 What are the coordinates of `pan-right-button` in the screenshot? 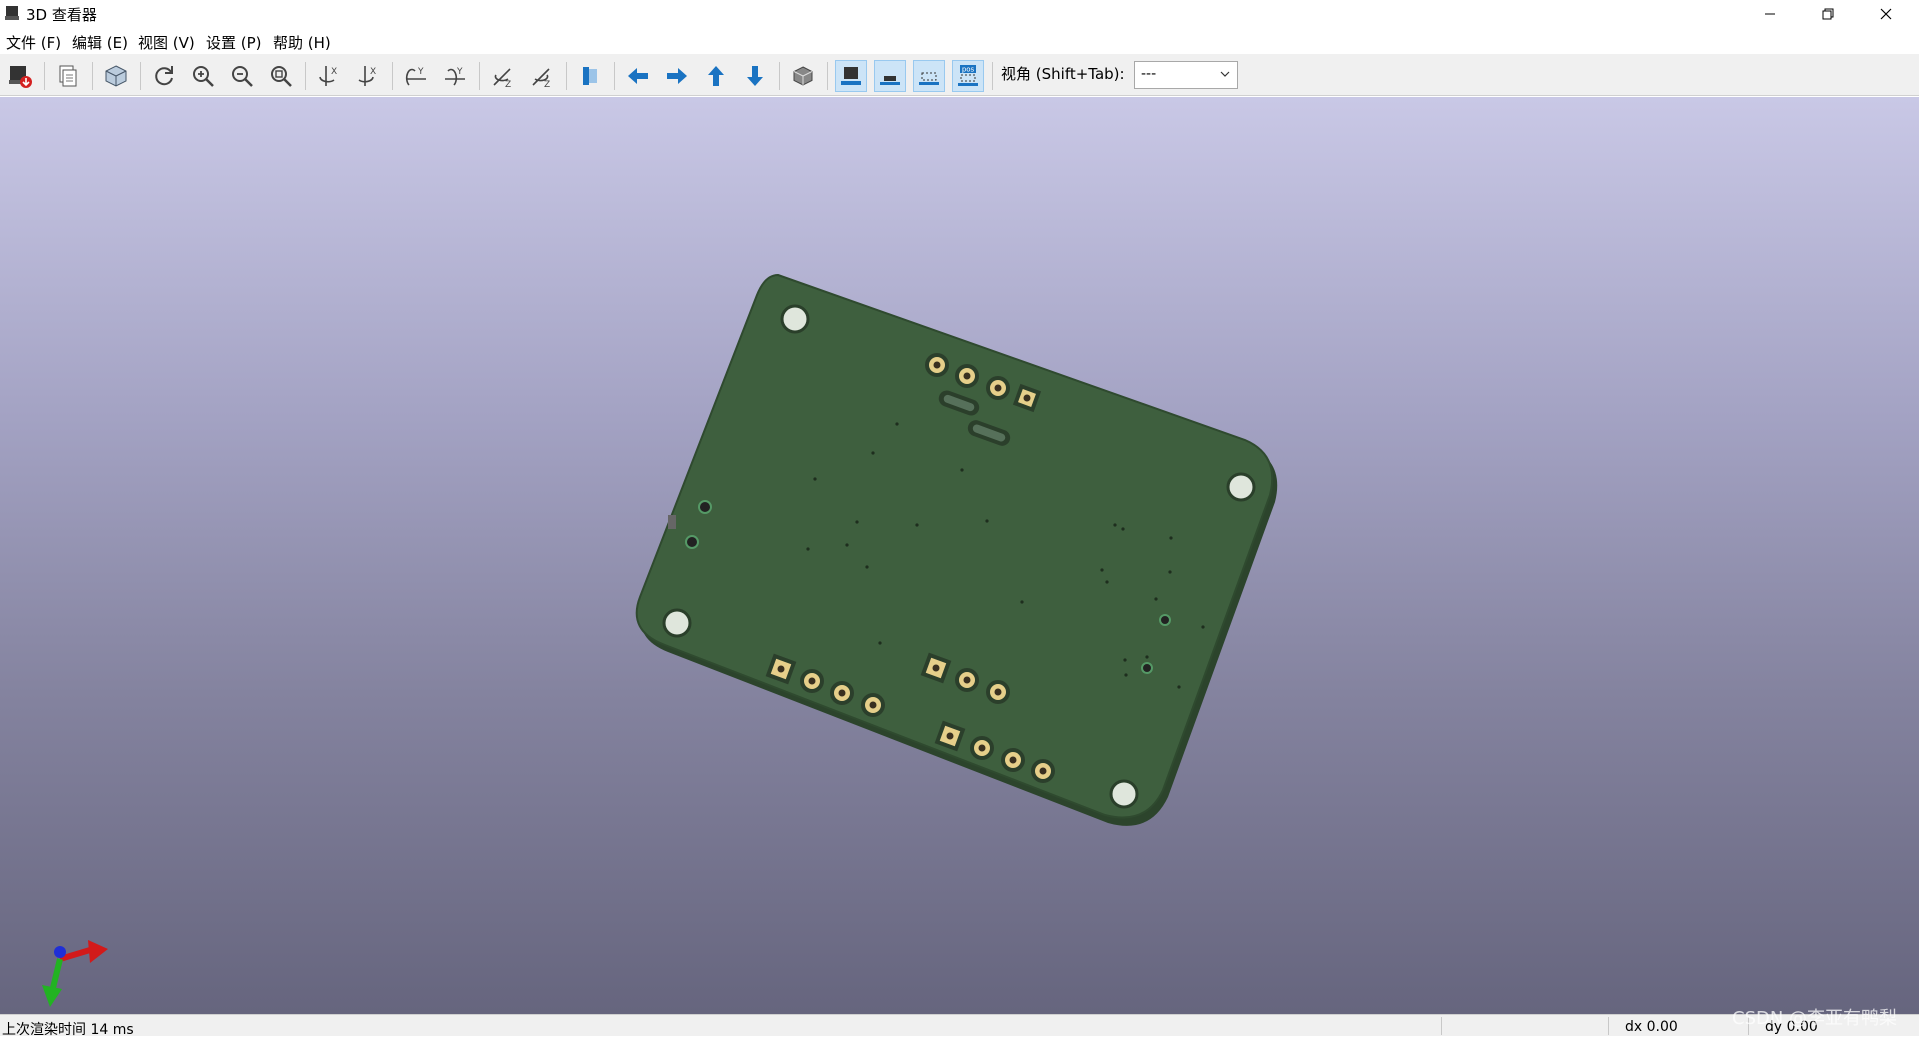 It's located at (677, 76).